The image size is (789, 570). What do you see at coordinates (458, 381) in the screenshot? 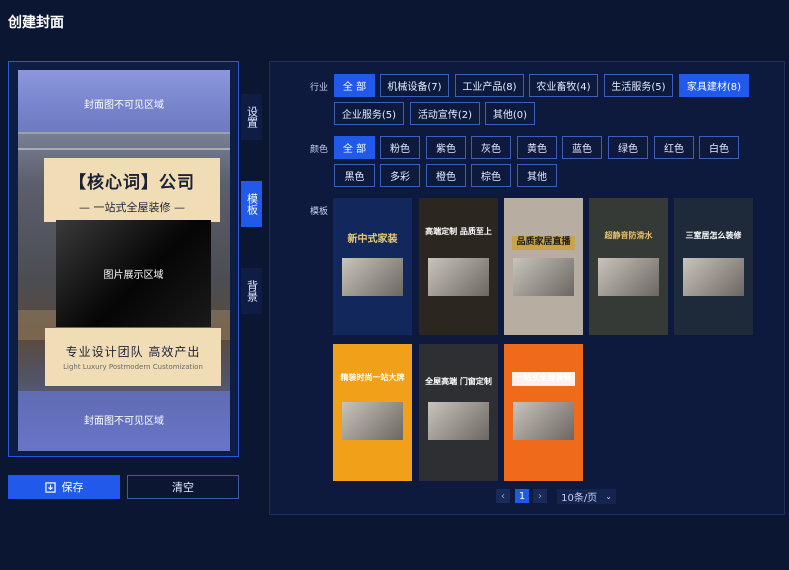
I see `template-card-caption: 全屋高端 门窗定制` at bounding box center [458, 381].